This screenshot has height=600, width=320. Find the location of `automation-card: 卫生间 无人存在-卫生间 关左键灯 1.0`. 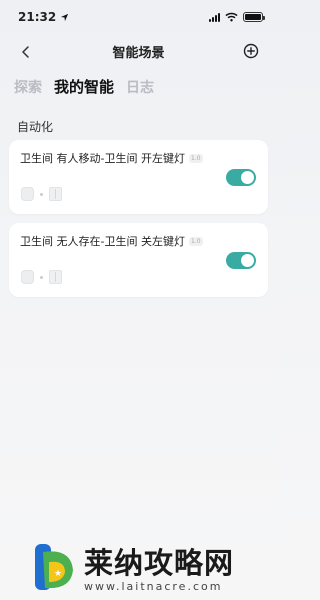

automation-card: 卫生间 无人存在-卫生间 关左键灯 1.0 is located at coordinates (138, 260).